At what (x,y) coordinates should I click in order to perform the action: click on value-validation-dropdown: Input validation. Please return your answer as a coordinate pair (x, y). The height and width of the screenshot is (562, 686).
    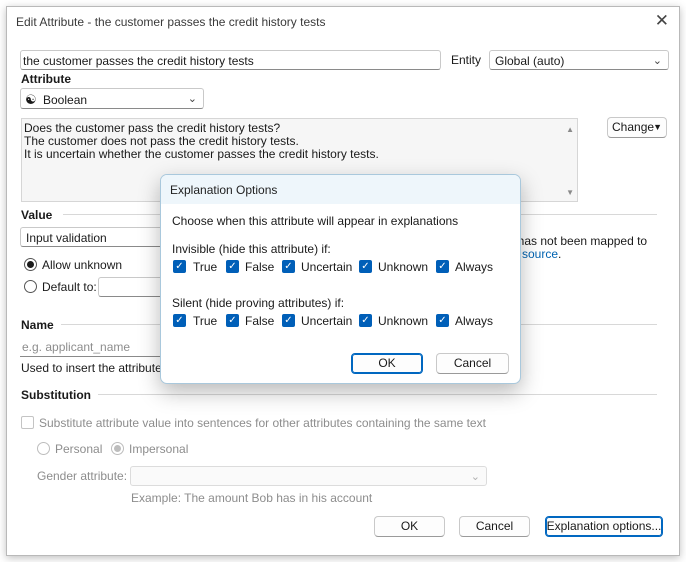
    Looking at the image, I should click on (95, 237).